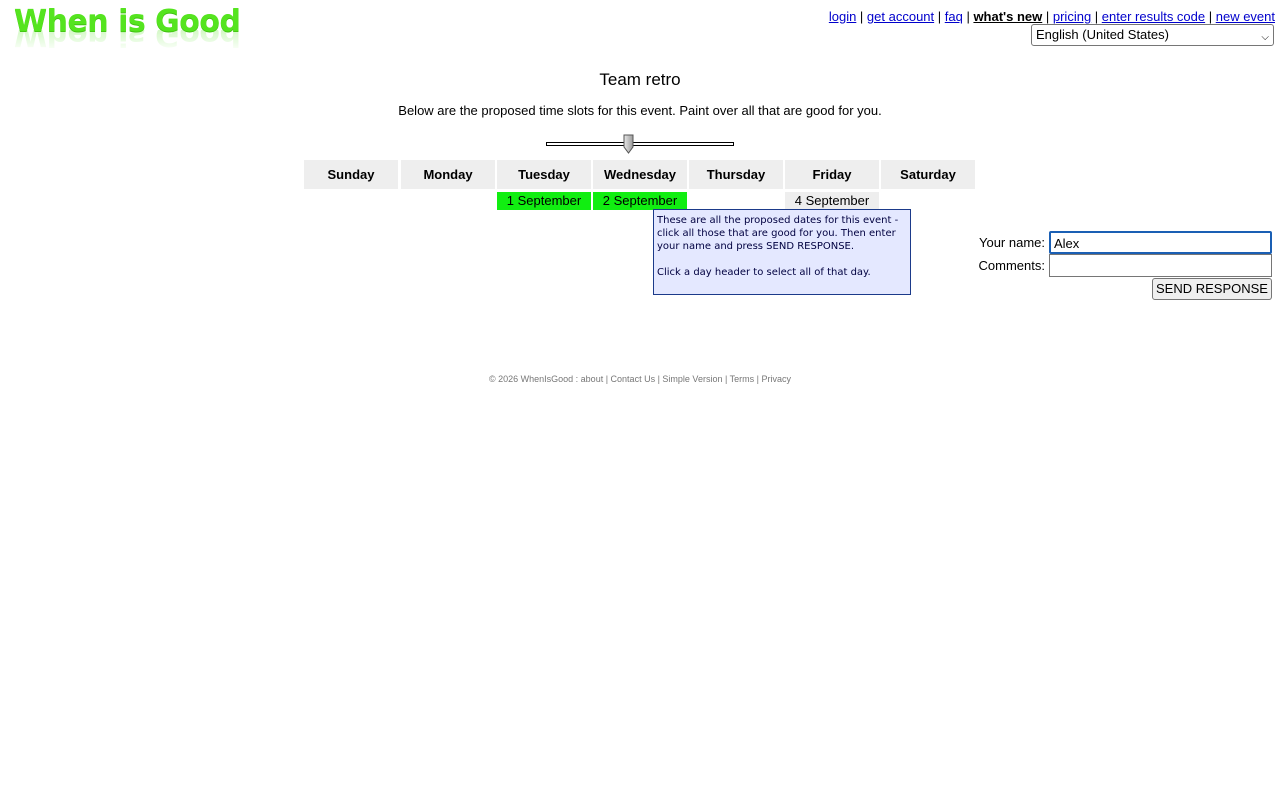  I want to click on comments-input, so click(1160, 265).